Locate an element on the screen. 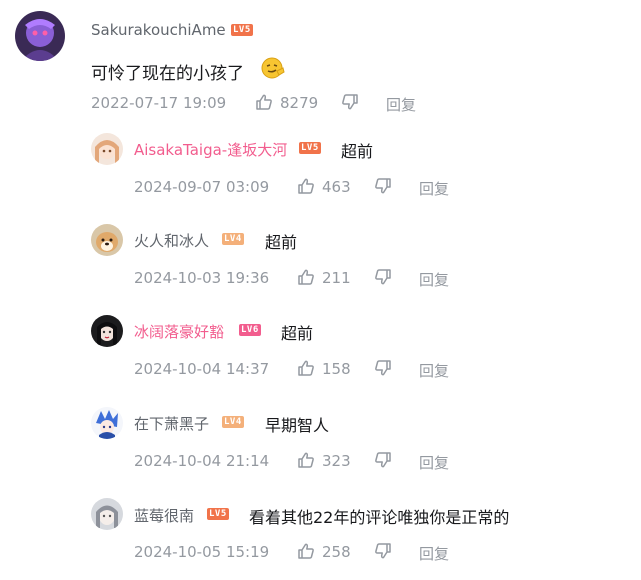 The height and width of the screenshot is (580, 641). level-badge: LV6 is located at coordinates (250, 330).